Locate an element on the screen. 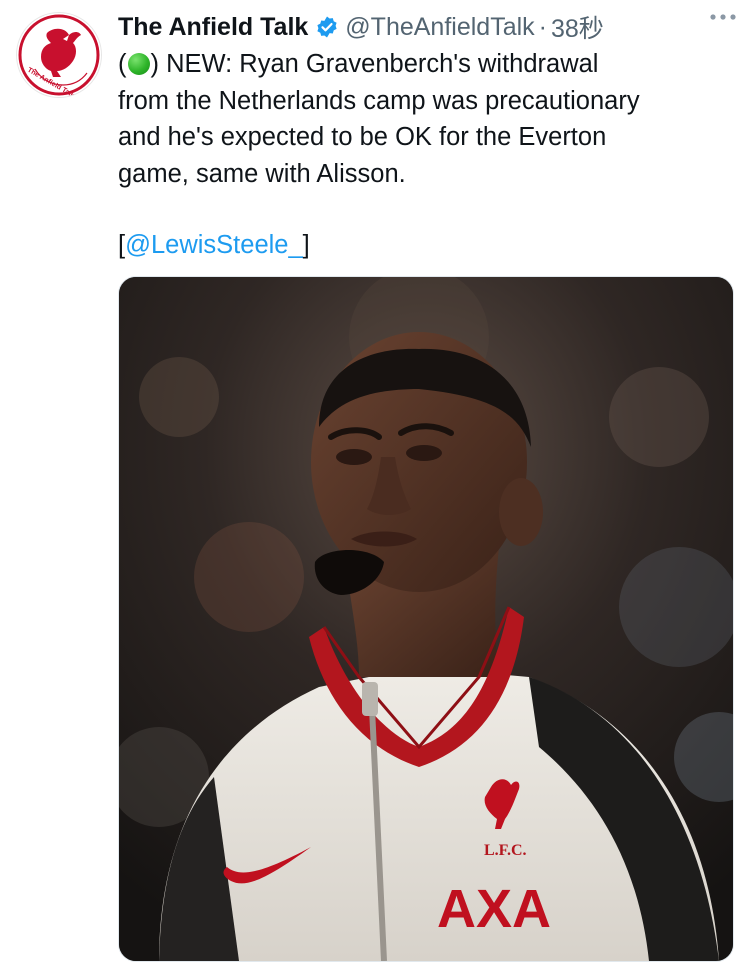 This screenshot has height=970, width=750. anfield-talk-logo: The Anfield Talk is located at coordinates (59, 55).